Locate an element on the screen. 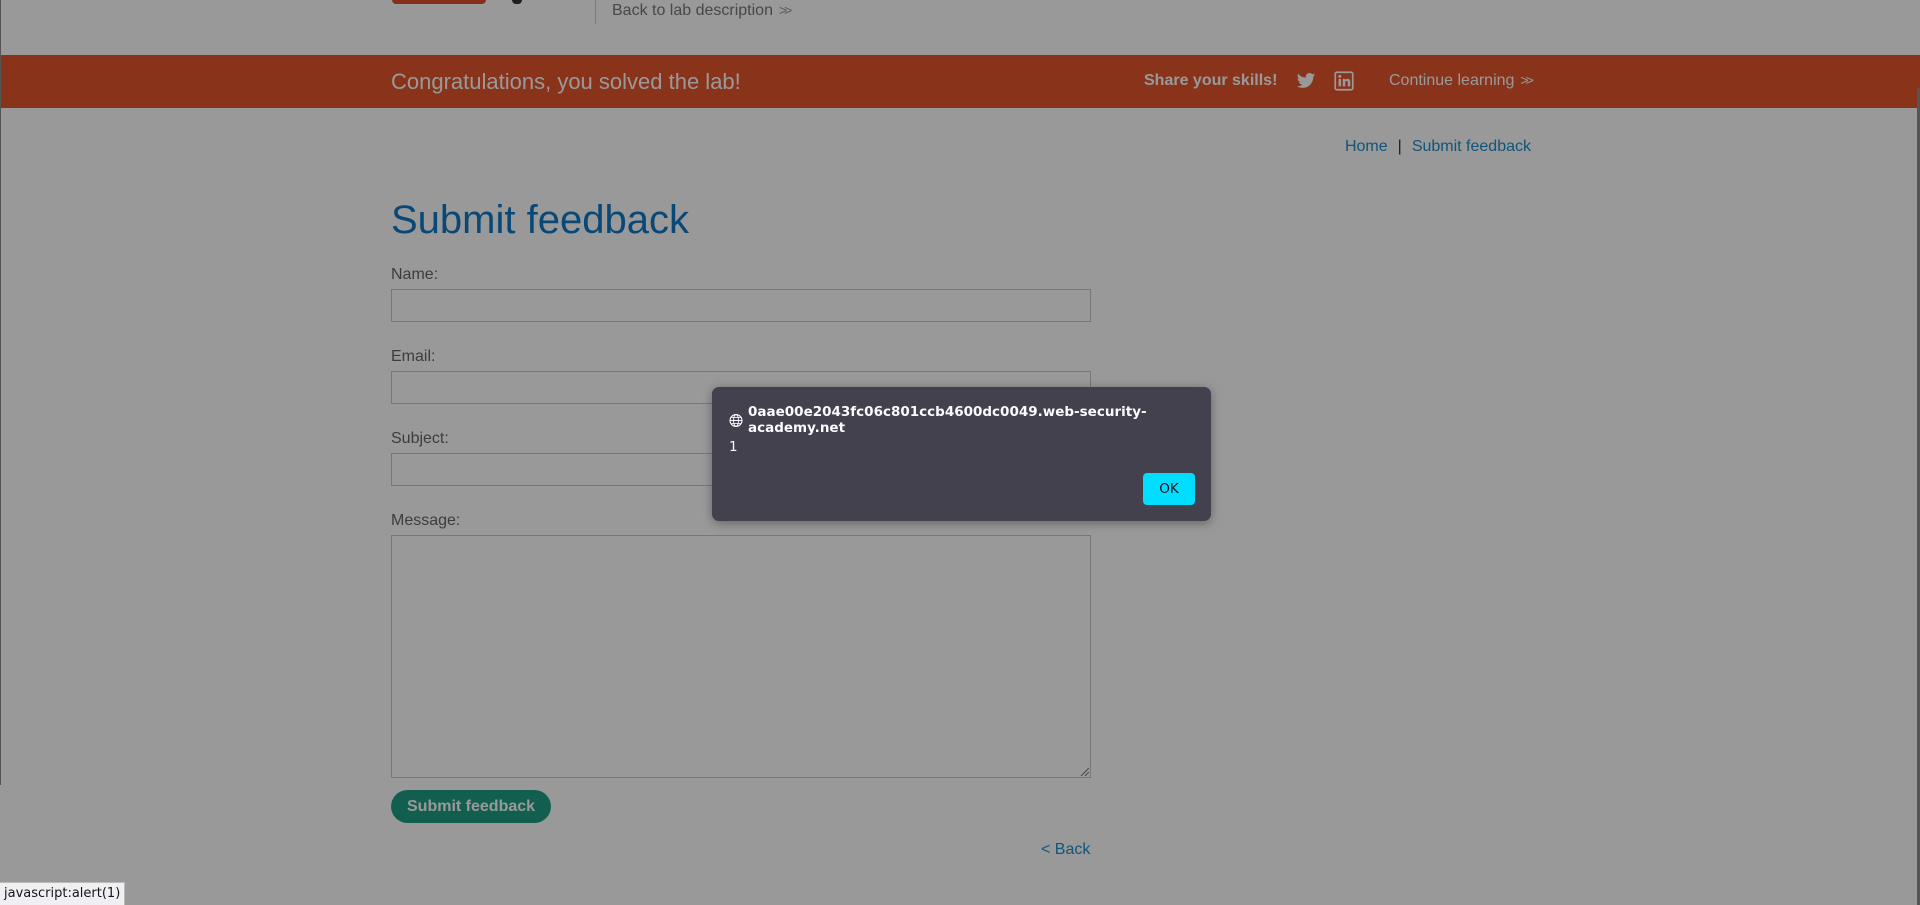 The height and width of the screenshot is (905, 1920). globe-icon is located at coordinates (736, 420).